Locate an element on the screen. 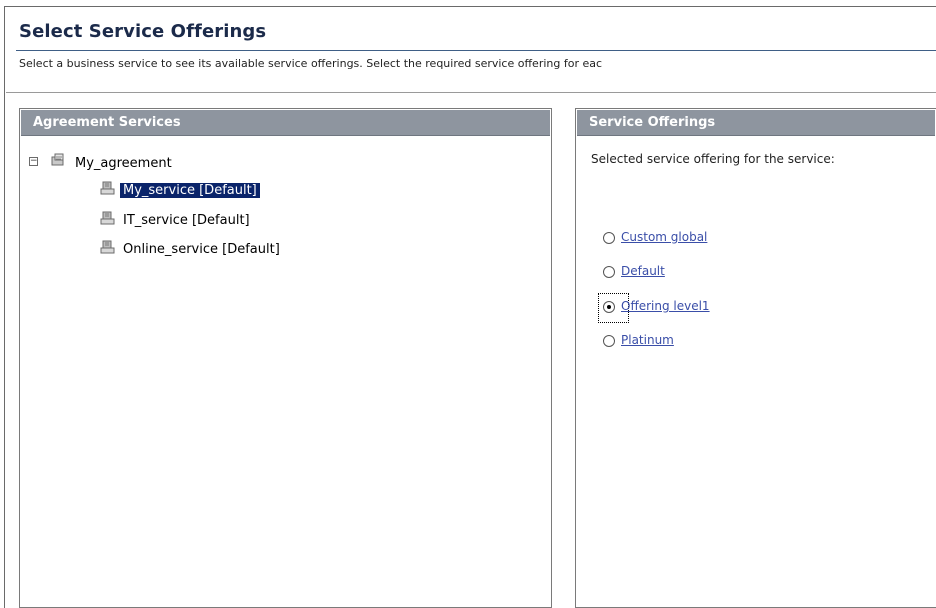 This screenshot has height=608, width=936. offering-link: Platinum is located at coordinates (647, 340).